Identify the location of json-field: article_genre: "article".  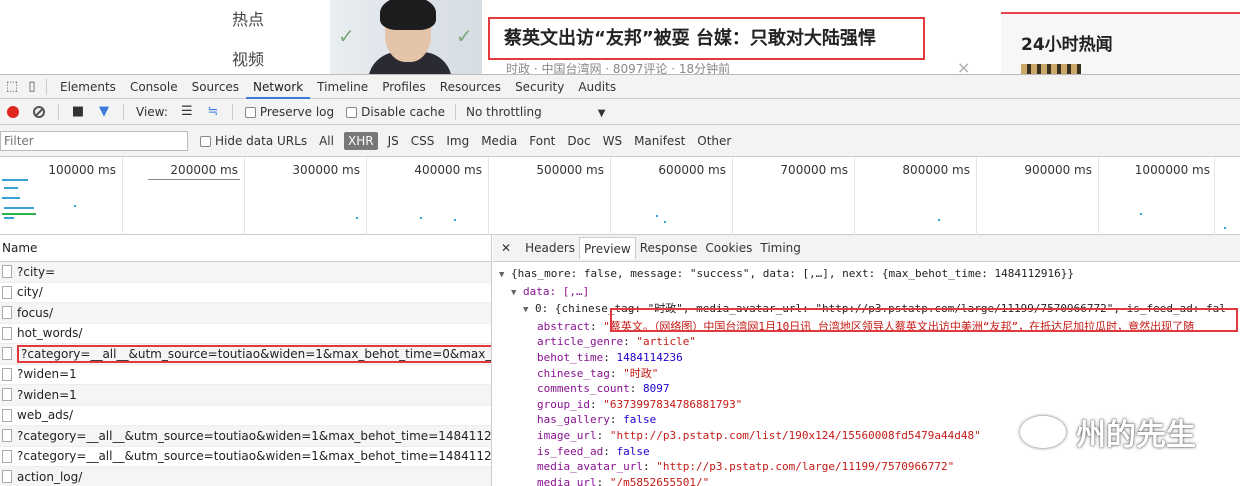
(869, 342).